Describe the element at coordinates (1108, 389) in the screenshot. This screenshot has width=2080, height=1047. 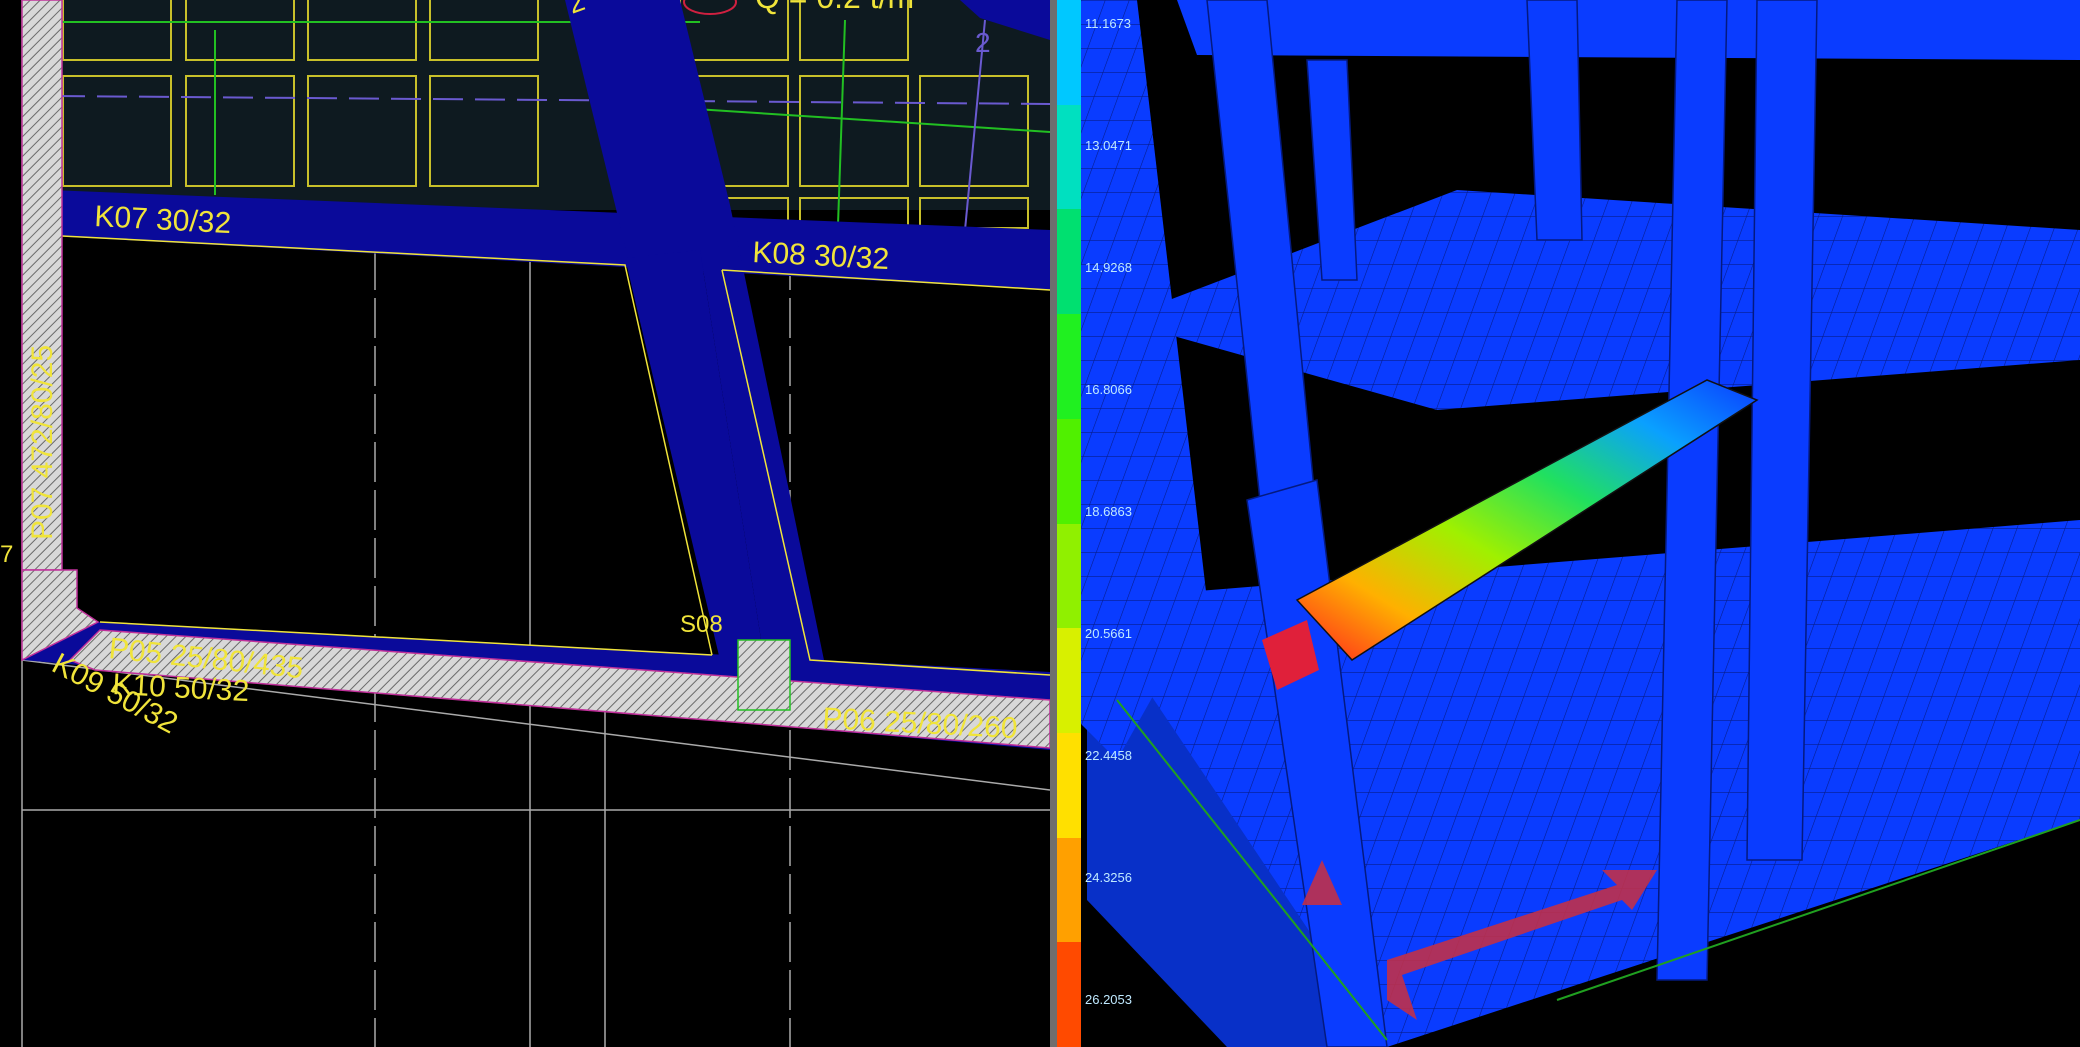
I see `legend-value: 16.8066` at that location.